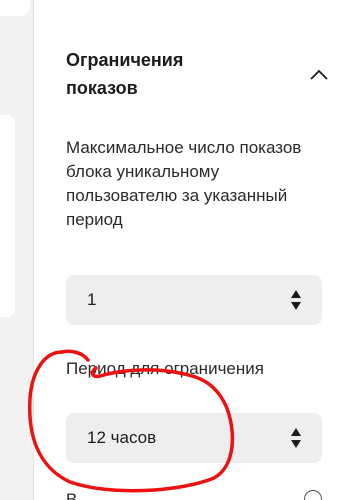 Image resolution: width=342 pixels, height=500 pixels. What do you see at coordinates (125, 74) in the screenshot?
I see `section-title: Ограничения показов` at bounding box center [125, 74].